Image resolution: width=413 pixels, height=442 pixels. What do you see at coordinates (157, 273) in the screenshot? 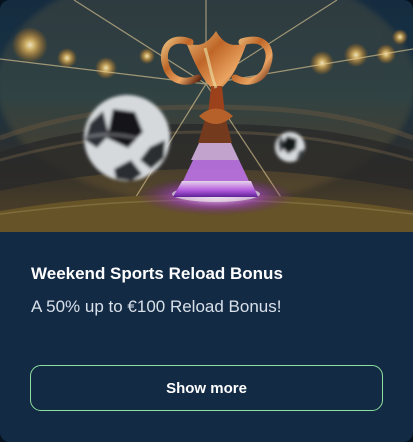
I see `promo-title: Weekend Sports Reload Bonus` at bounding box center [157, 273].